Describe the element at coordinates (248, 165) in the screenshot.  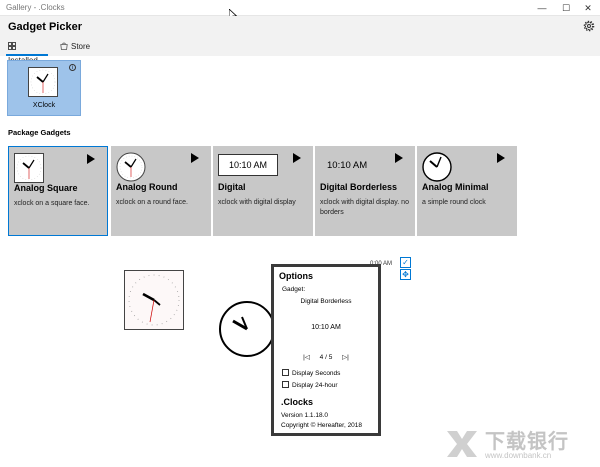
I see `digital-clock-preview: 10:10 AM` at that location.